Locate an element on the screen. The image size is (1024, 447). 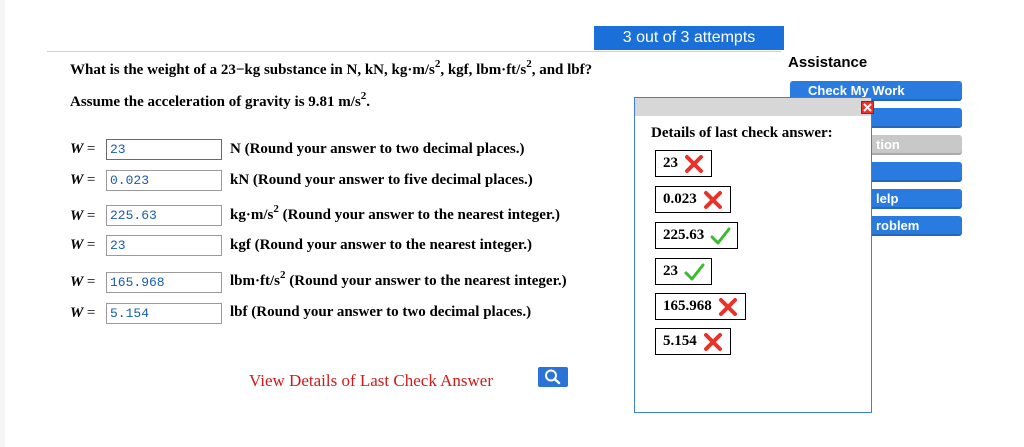
close-popup-button is located at coordinates (867, 107).